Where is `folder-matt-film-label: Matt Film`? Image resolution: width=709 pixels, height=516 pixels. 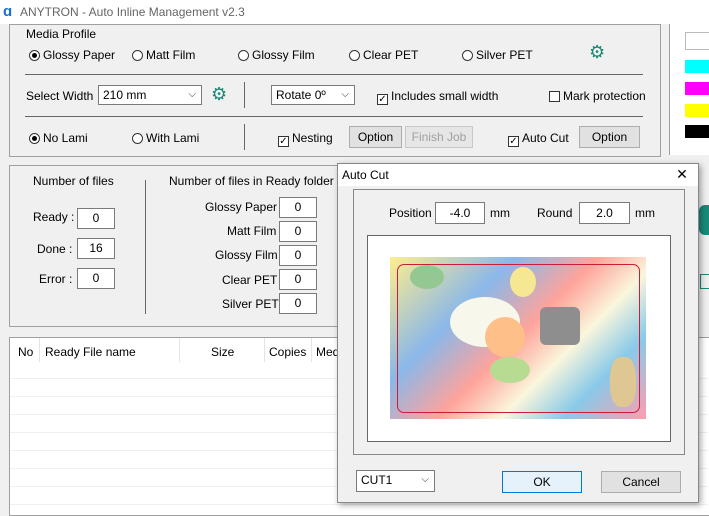
folder-matt-film-label: Matt Film is located at coordinates (252, 231).